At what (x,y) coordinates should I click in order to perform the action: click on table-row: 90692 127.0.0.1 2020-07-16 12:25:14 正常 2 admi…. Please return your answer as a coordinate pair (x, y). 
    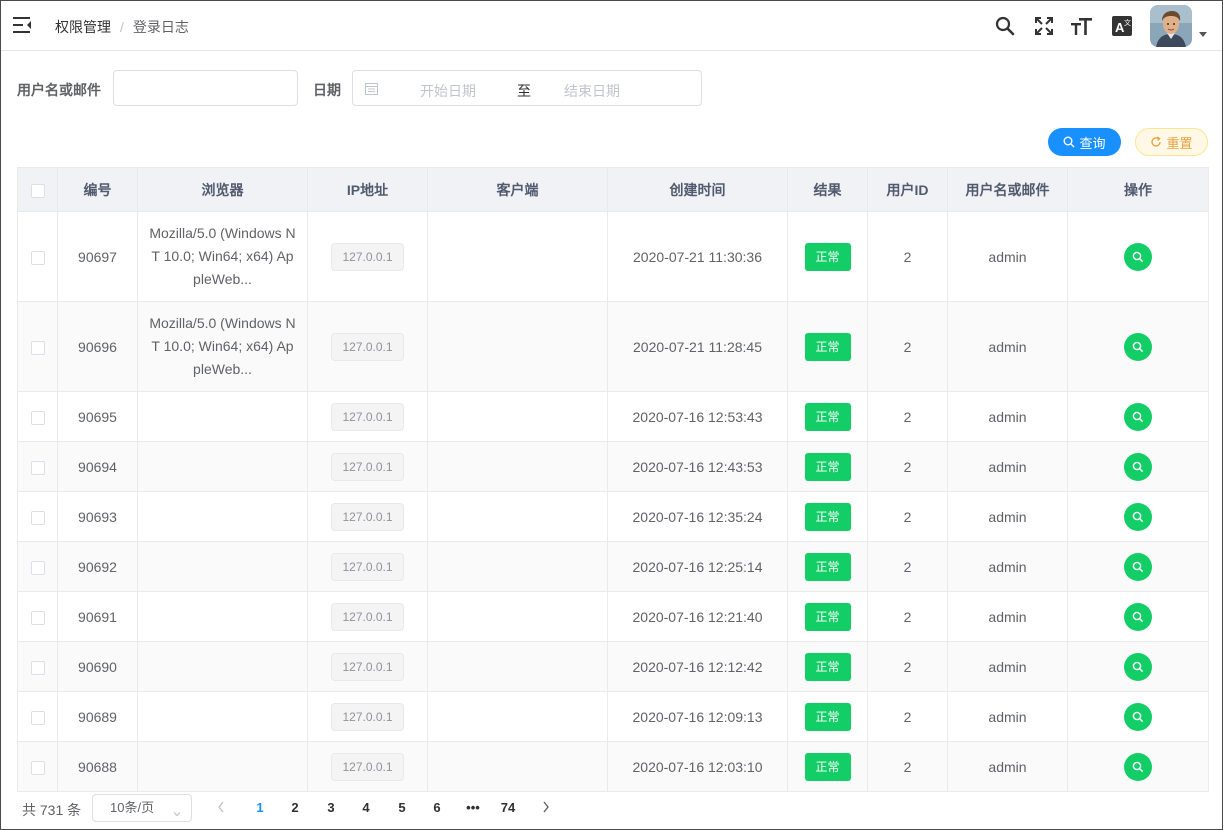
    Looking at the image, I should click on (613, 566).